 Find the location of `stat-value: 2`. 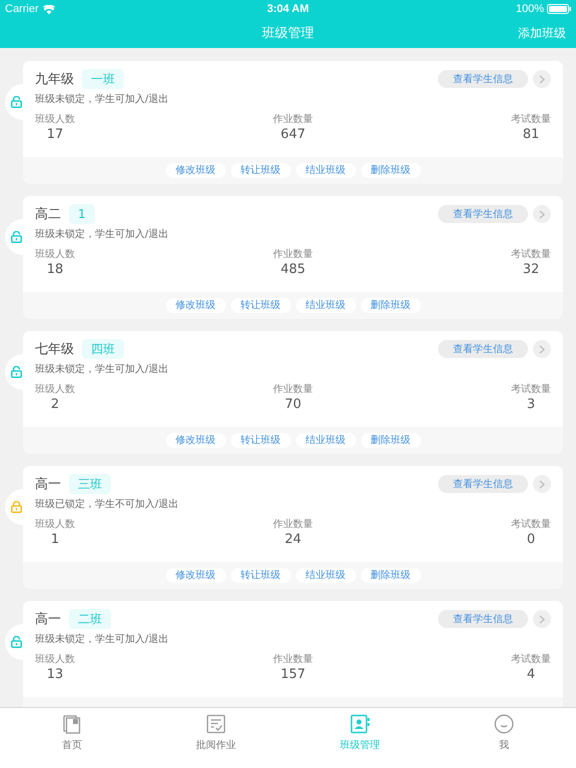

stat-value: 2 is located at coordinates (55, 404).